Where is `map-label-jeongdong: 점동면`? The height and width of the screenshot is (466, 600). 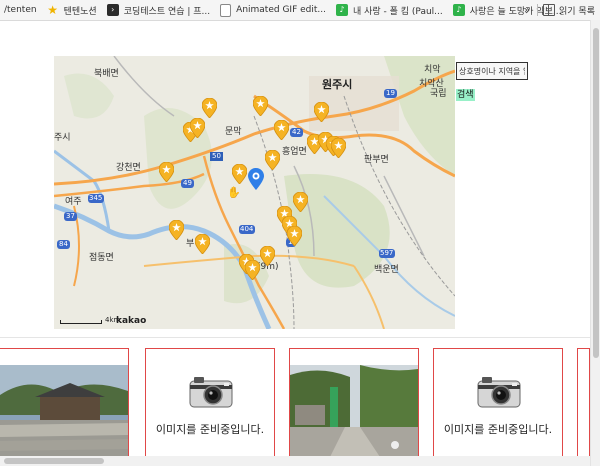 map-label-jeongdong: 점동면 is located at coordinates (101, 258).